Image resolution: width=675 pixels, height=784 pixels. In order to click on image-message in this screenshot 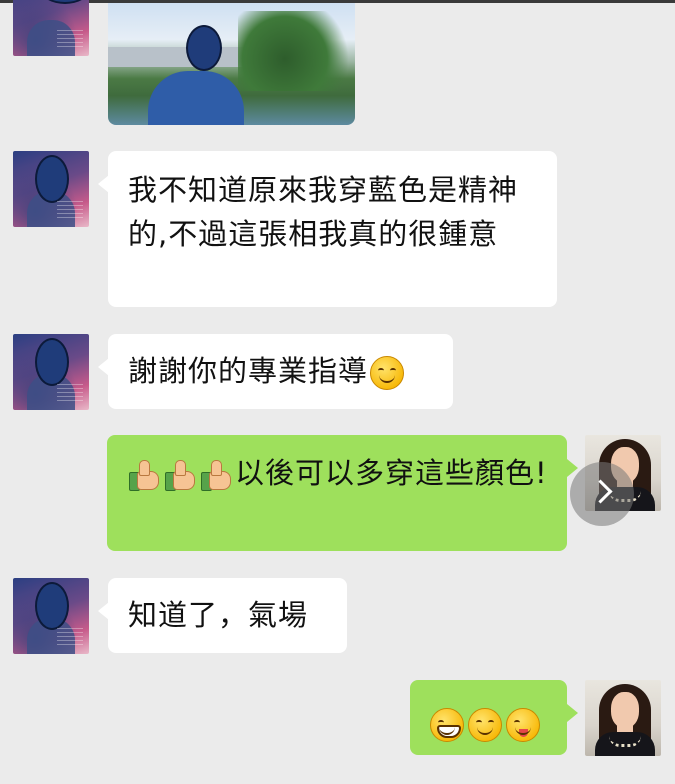, I will do `click(231, 64)`.